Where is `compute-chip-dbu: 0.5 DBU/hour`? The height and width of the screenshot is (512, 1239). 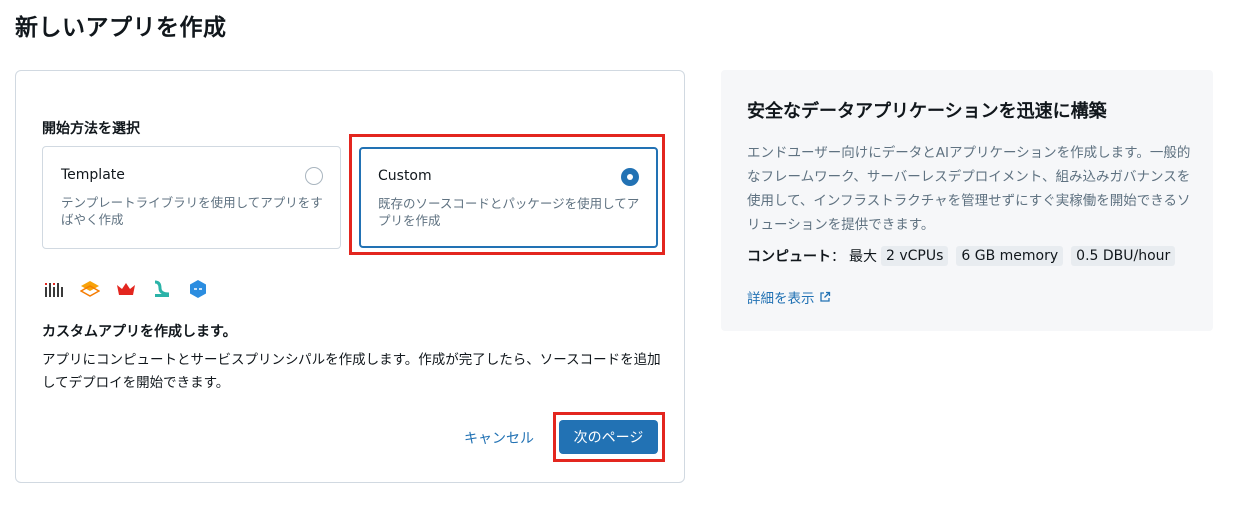
compute-chip-dbu: 0.5 DBU/hour is located at coordinates (1123, 256).